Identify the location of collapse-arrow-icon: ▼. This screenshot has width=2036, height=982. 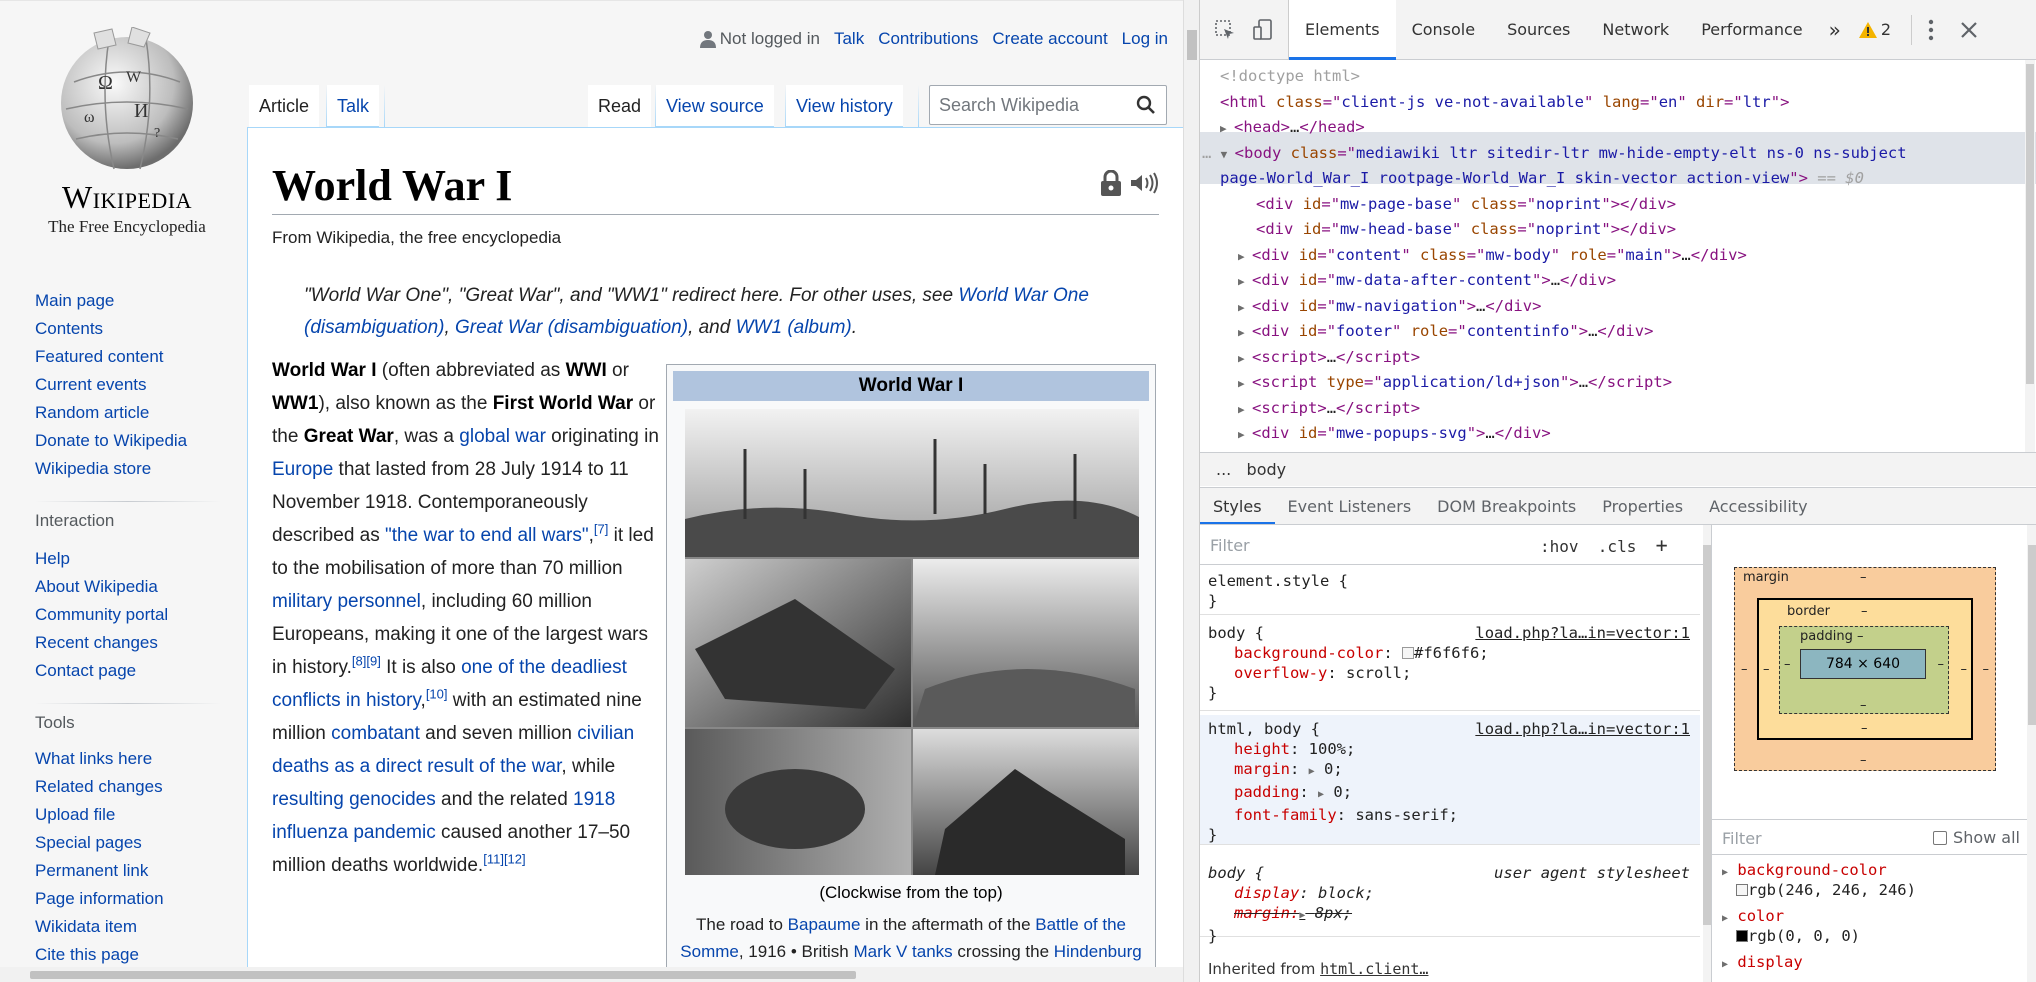
(1228, 155).